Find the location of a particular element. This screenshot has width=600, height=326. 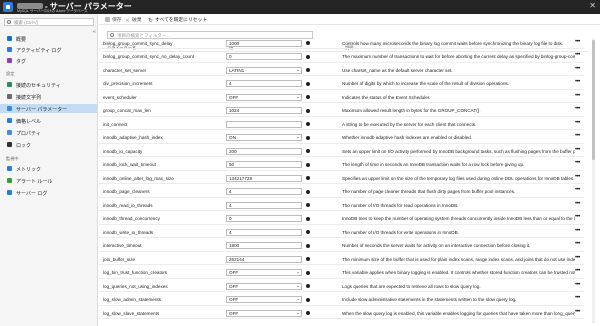

parameter-name: log_slow_slave_statements is located at coordinates (131, 313).